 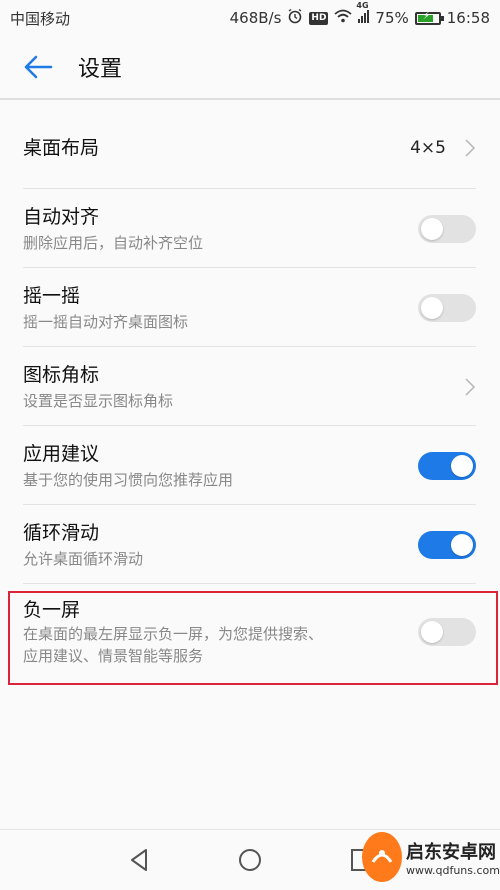 I want to click on watermark: 启东安卓网 www.qdfuns.com, so click(x=431, y=857).